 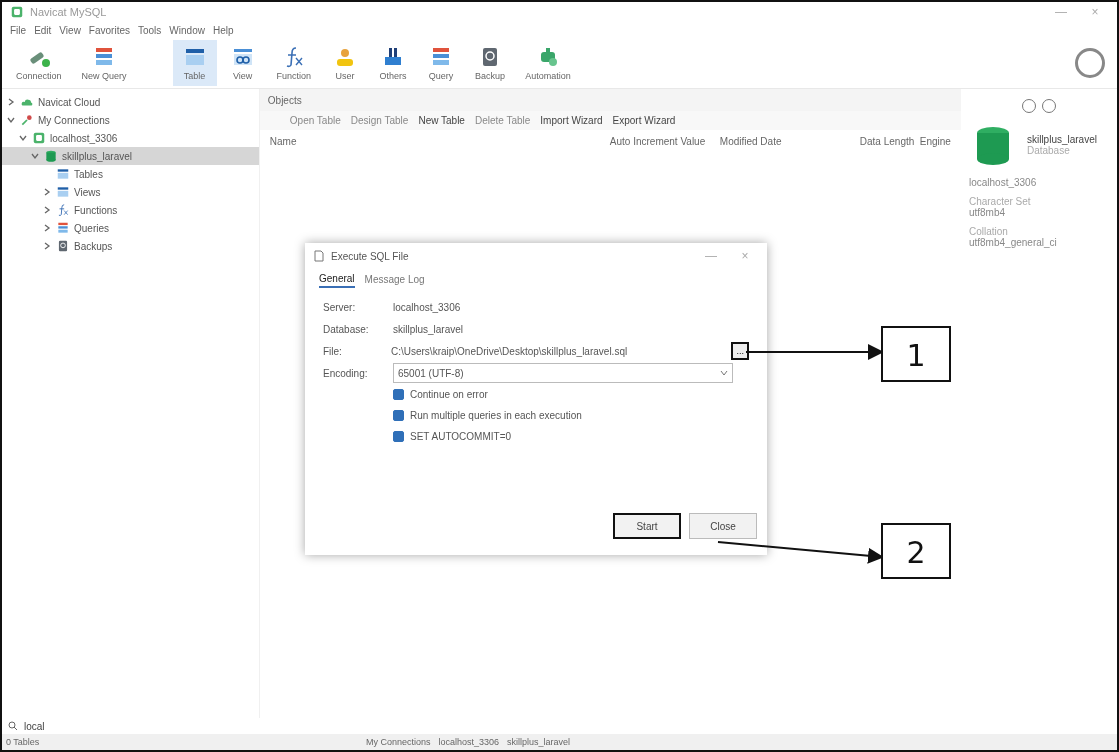 I want to click on window-title: Navicat MySQL, so click(x=68, y=12).